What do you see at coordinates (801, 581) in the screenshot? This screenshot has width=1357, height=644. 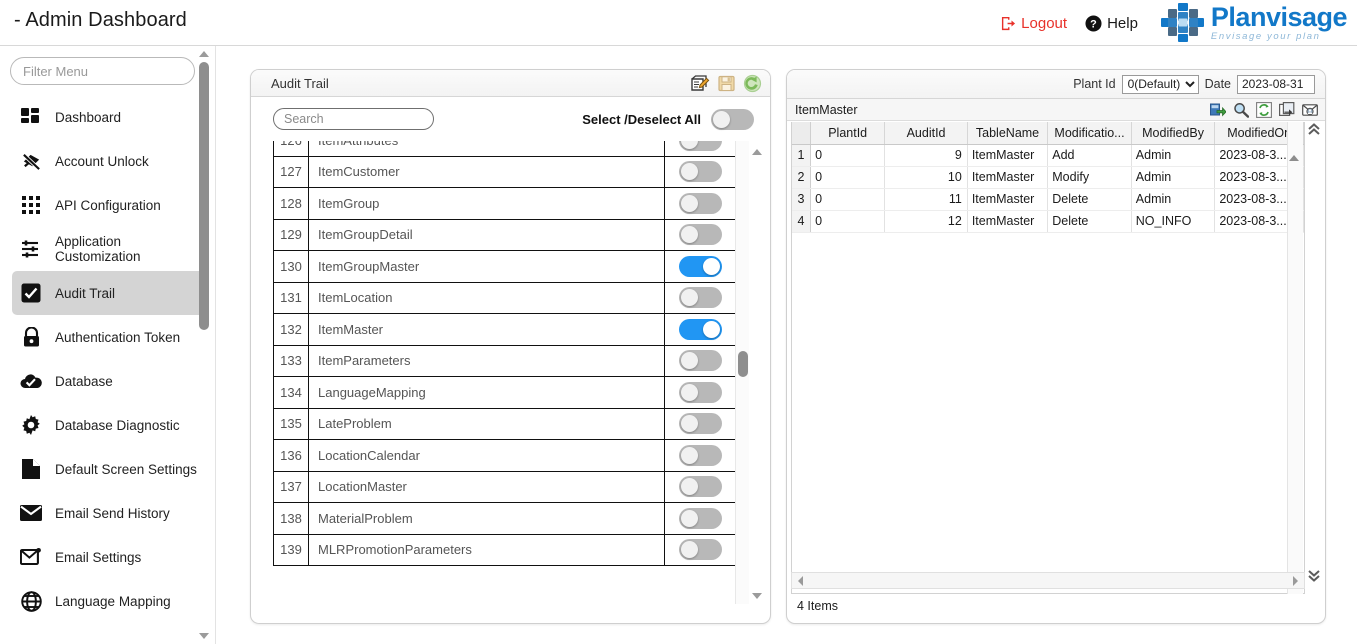 I see `grid-scroll-left-arrow` at bounding box center [801, 581].